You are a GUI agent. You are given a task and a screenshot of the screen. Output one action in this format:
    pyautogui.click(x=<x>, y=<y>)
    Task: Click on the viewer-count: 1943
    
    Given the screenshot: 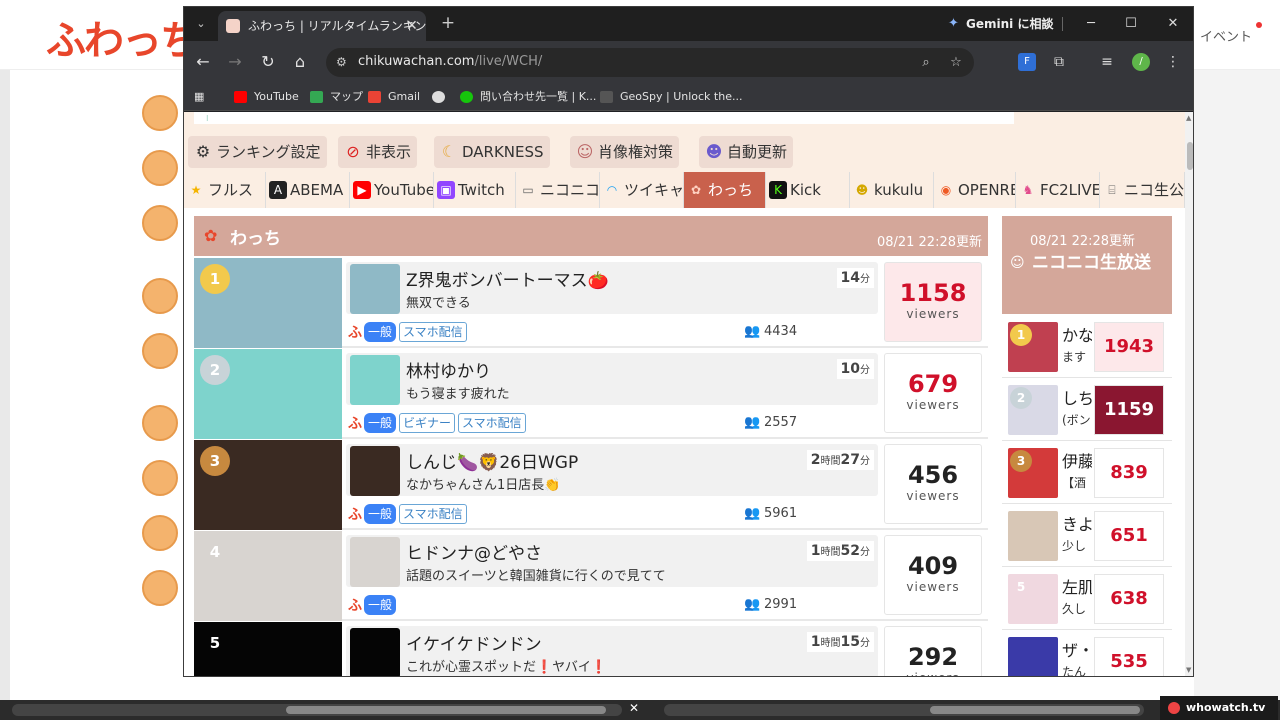 What is the action you would take?
    pyautogui.click(x=1129, y=347)
    